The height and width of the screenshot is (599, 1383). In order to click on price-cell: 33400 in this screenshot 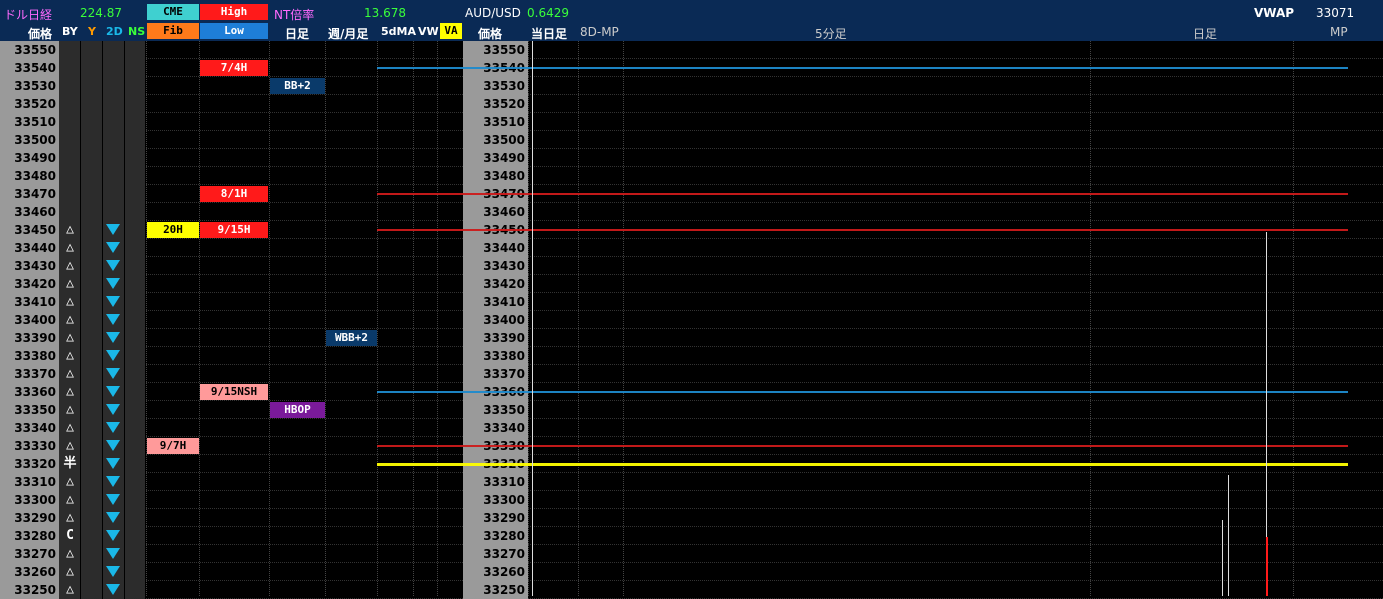, I will do `click(29, 320)`.